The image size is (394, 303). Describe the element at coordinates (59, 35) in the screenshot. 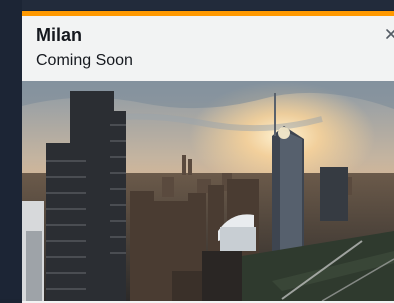

I see `popup-title: Milan` at that location.